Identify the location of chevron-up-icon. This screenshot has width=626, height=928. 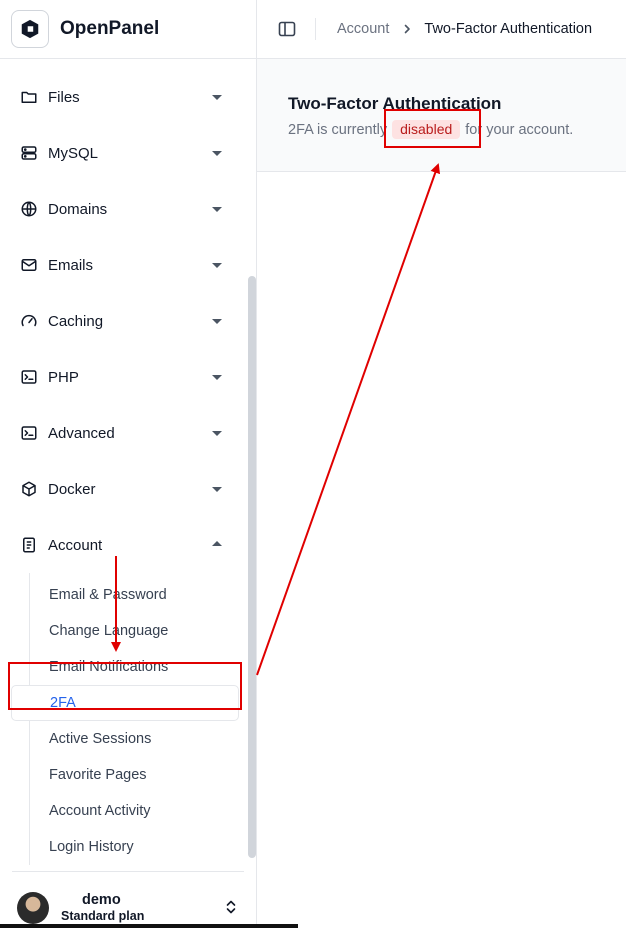
(217, 543).